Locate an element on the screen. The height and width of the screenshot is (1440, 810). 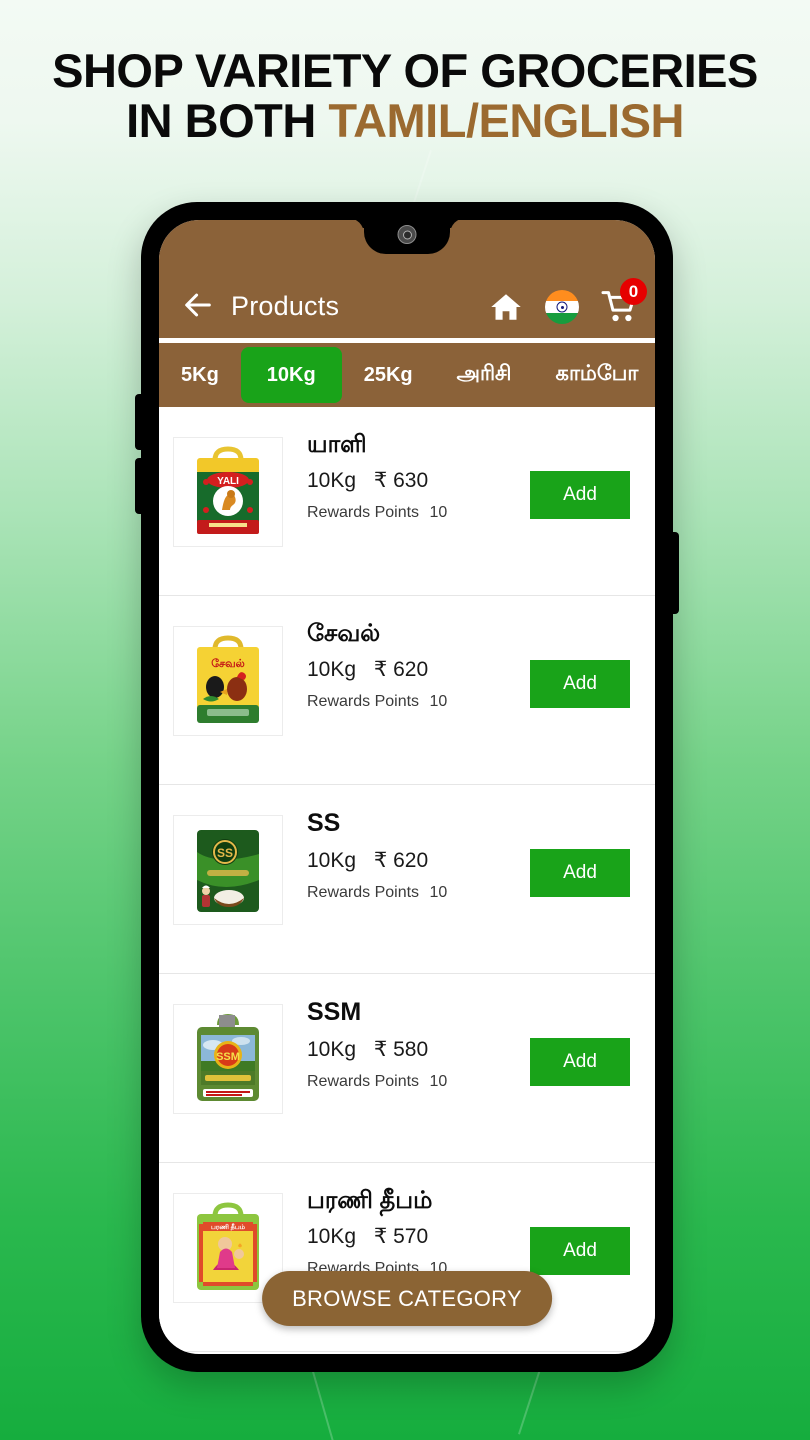
product-name: பரணி தீபம் is located at coordinates (370, 1200).